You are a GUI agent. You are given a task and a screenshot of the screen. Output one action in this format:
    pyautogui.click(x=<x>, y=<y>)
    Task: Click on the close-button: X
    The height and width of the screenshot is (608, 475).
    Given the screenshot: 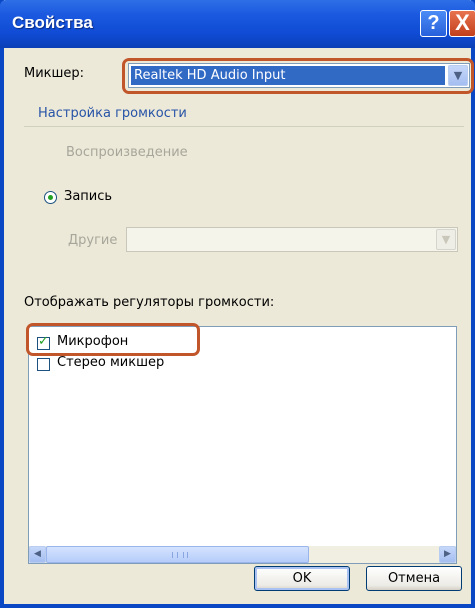 What is the action you would take?
    pyautogui.click(x=462, y=23)
    